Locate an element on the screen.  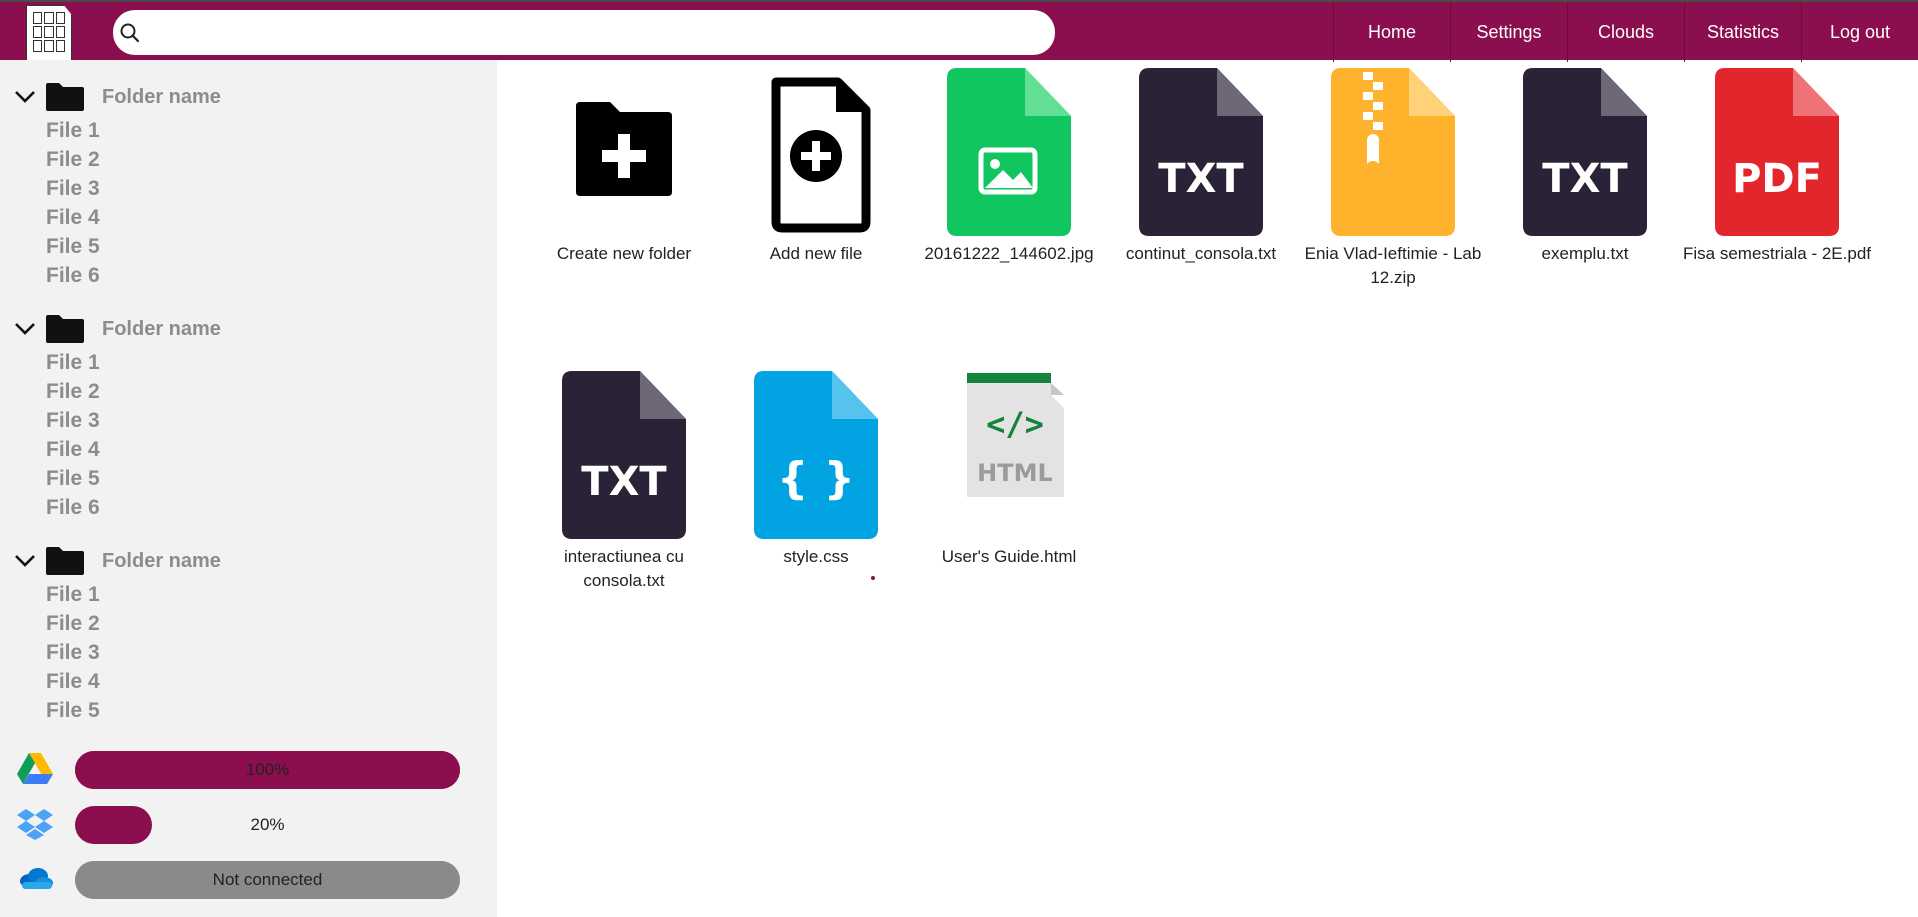
tile-label: exemplu.txt is located at coordinates (1585, 253).